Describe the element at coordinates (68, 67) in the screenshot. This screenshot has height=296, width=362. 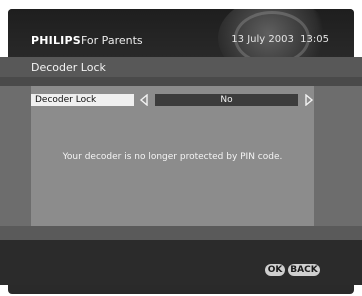
I see `page-title: Decoder Lock` at that location.